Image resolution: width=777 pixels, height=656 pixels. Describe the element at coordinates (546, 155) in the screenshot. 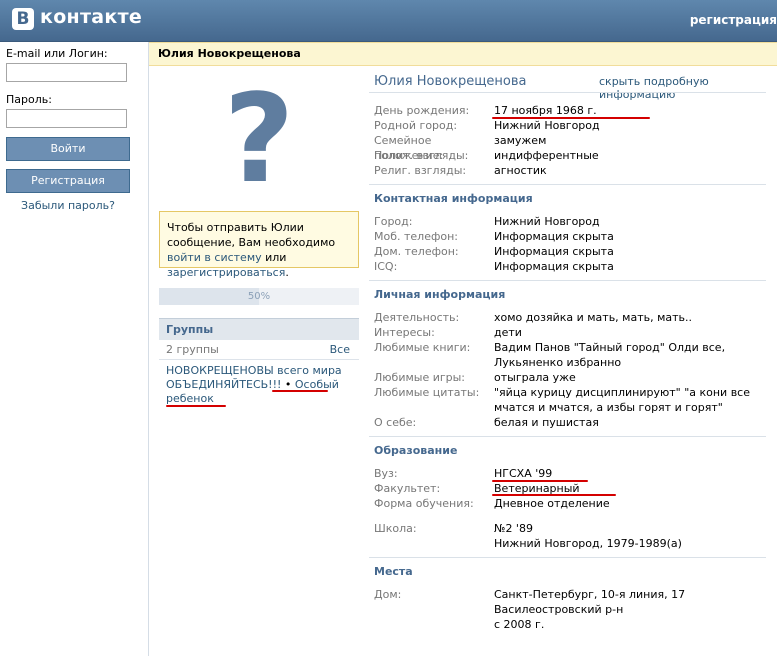

I see `info-value: индифферентные` at that location.